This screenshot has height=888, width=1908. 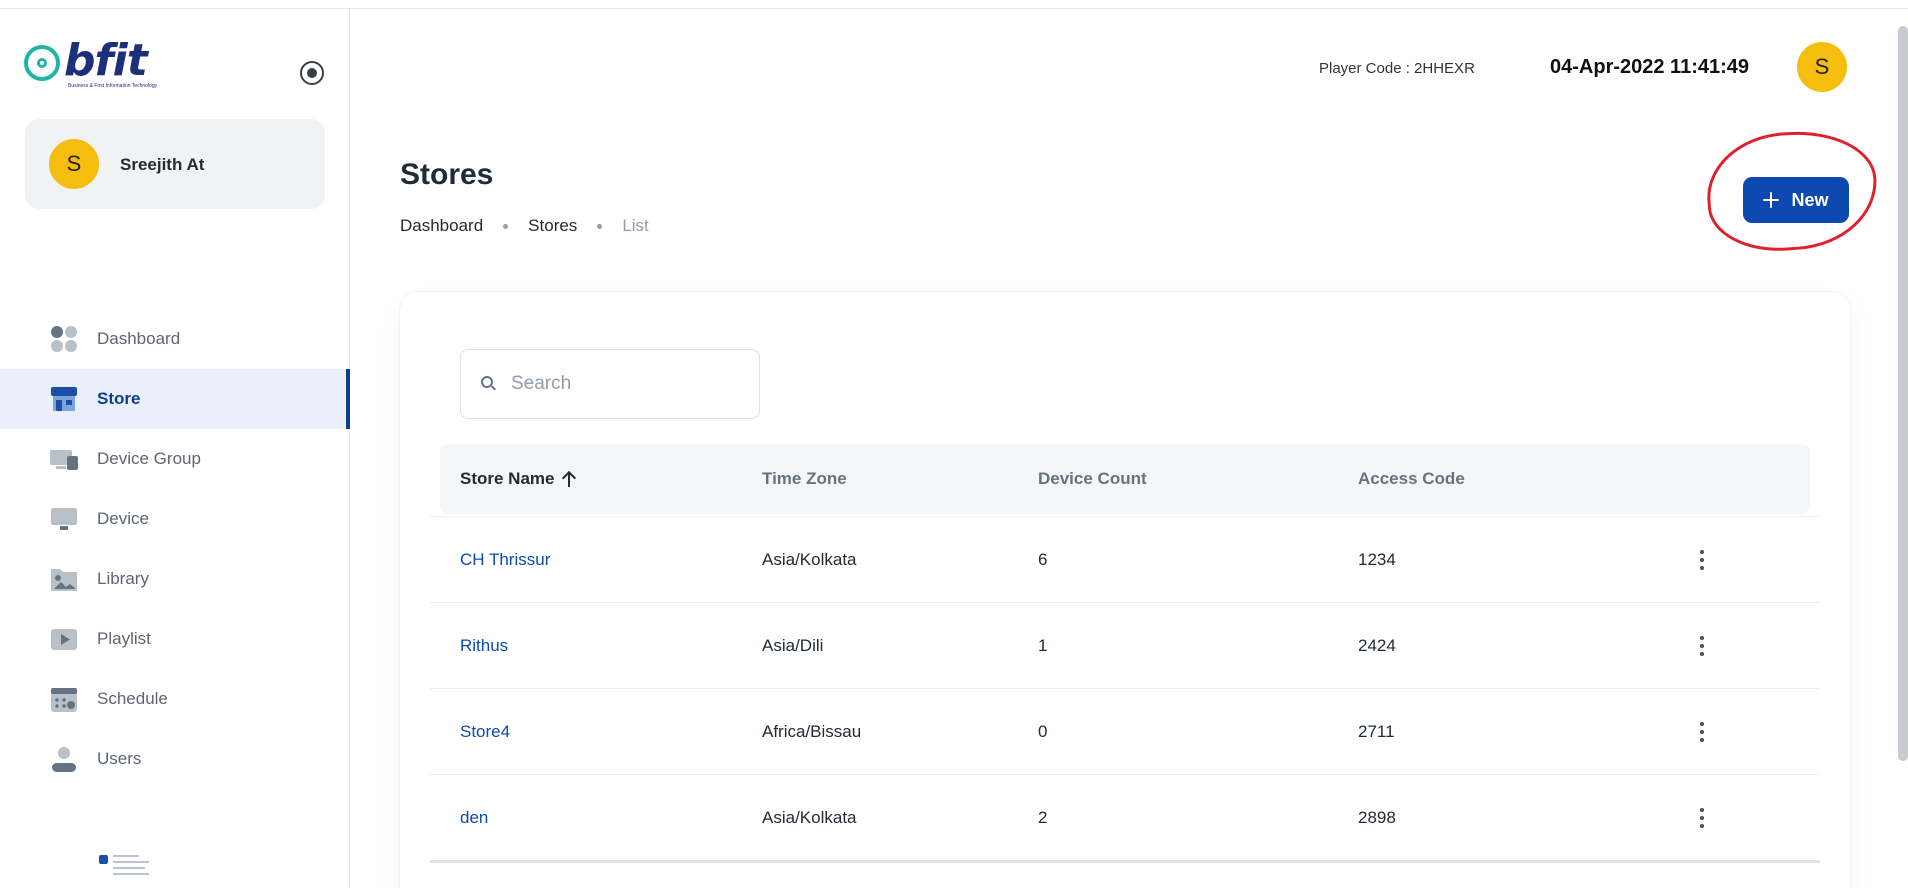 What do you see at coordinates (64, 399) in the screenshot?
I see `store-icon` at bounding box center [64, 399].